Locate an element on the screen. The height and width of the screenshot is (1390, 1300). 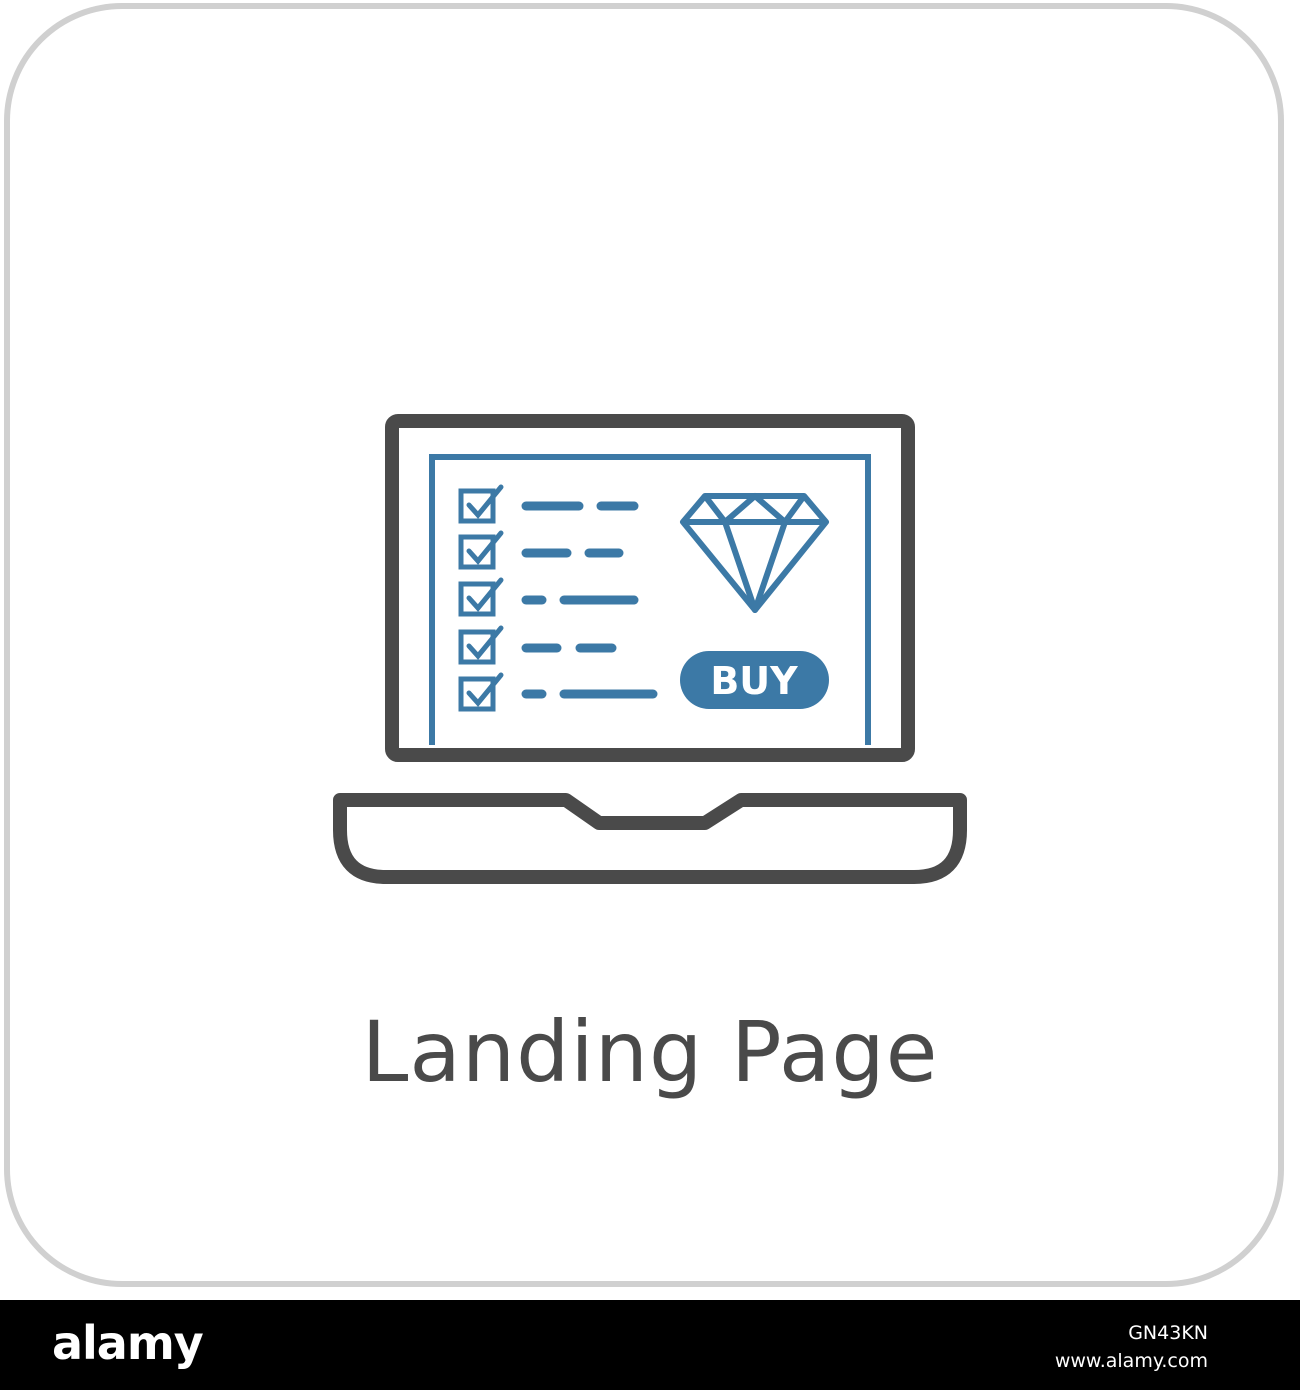
diamond-icon is located at coordinates (754, 553).